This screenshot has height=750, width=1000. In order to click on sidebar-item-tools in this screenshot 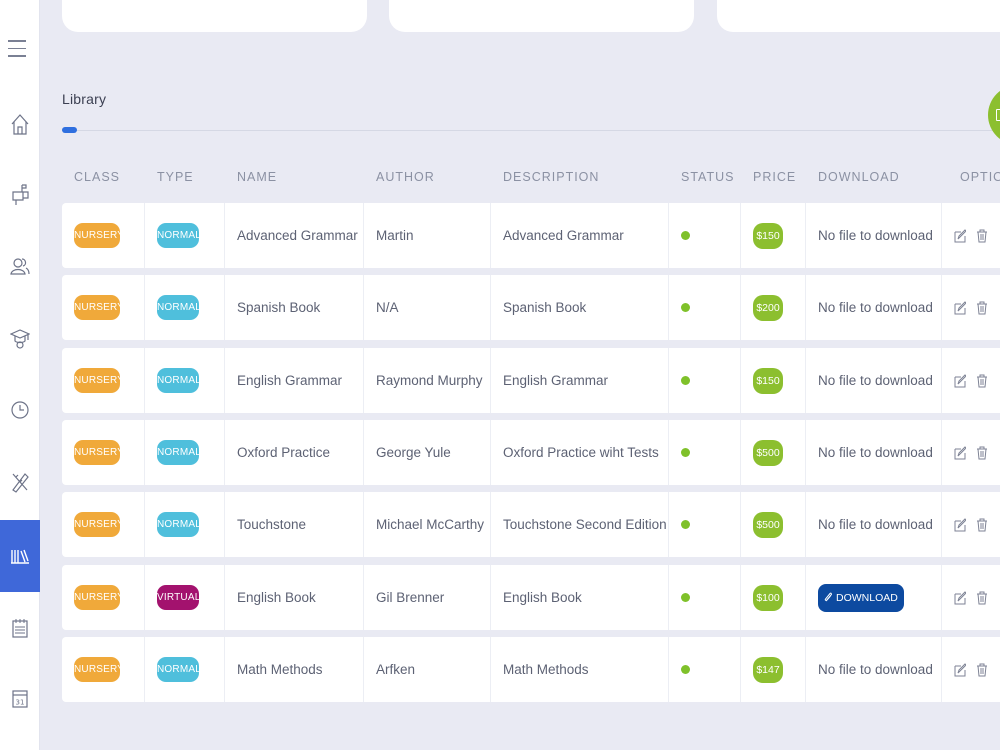, I will do `click(20, 482)`.